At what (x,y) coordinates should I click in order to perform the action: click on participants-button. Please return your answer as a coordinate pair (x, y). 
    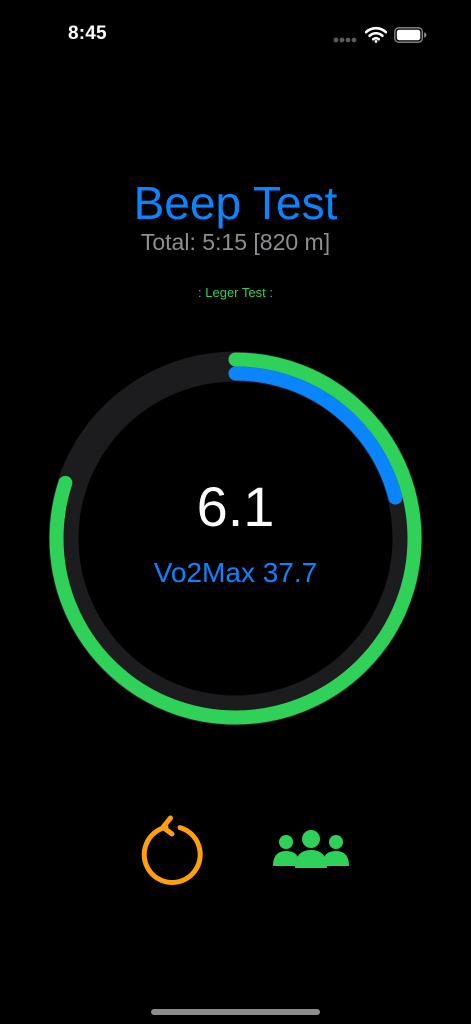
    Looking at the image, I should click on (311, 851).